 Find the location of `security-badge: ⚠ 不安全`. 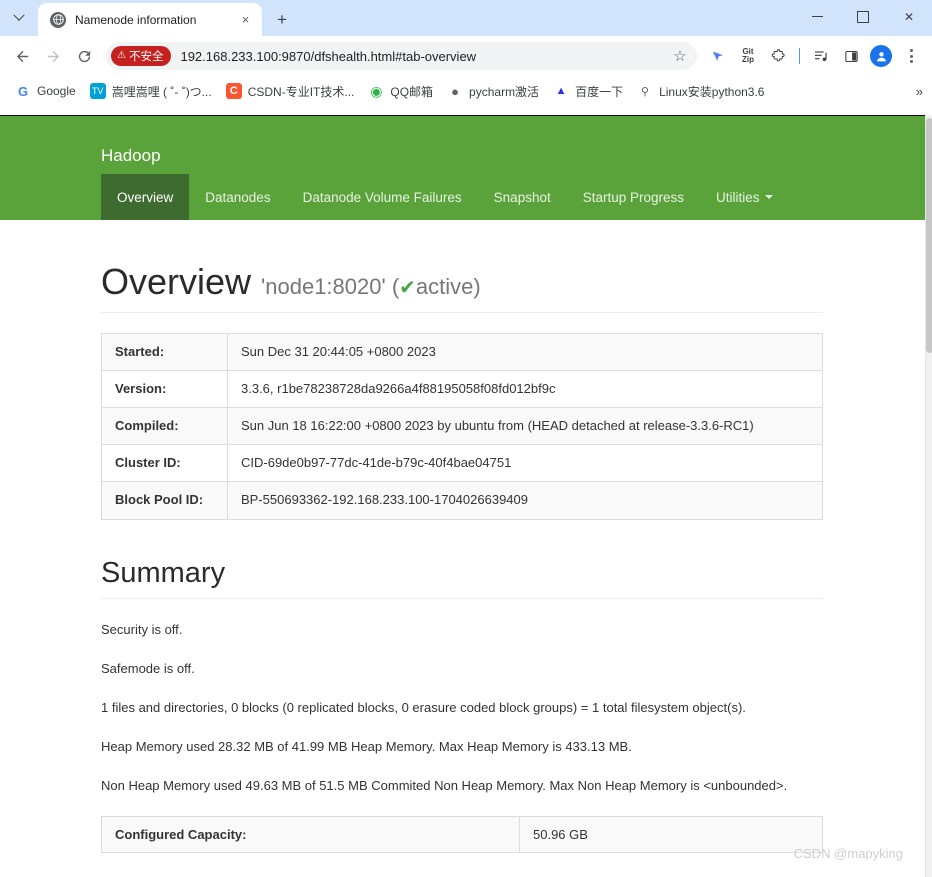

security-badge: ⚠ 不安全 is located at coordinates (141, 56).